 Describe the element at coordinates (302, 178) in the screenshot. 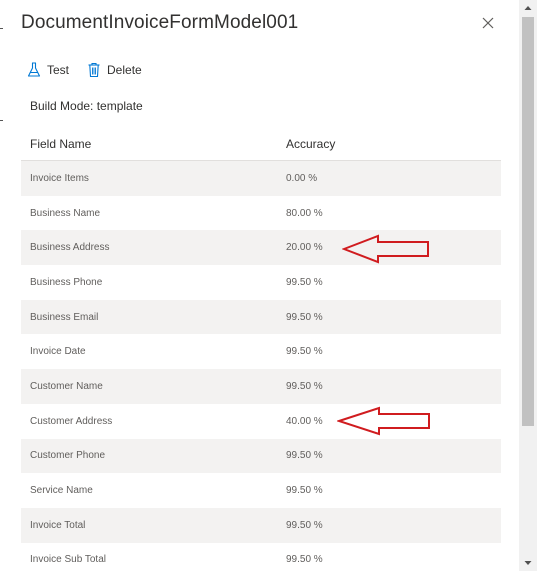

I see `accuracy-cell: 0.00 %` at that location.